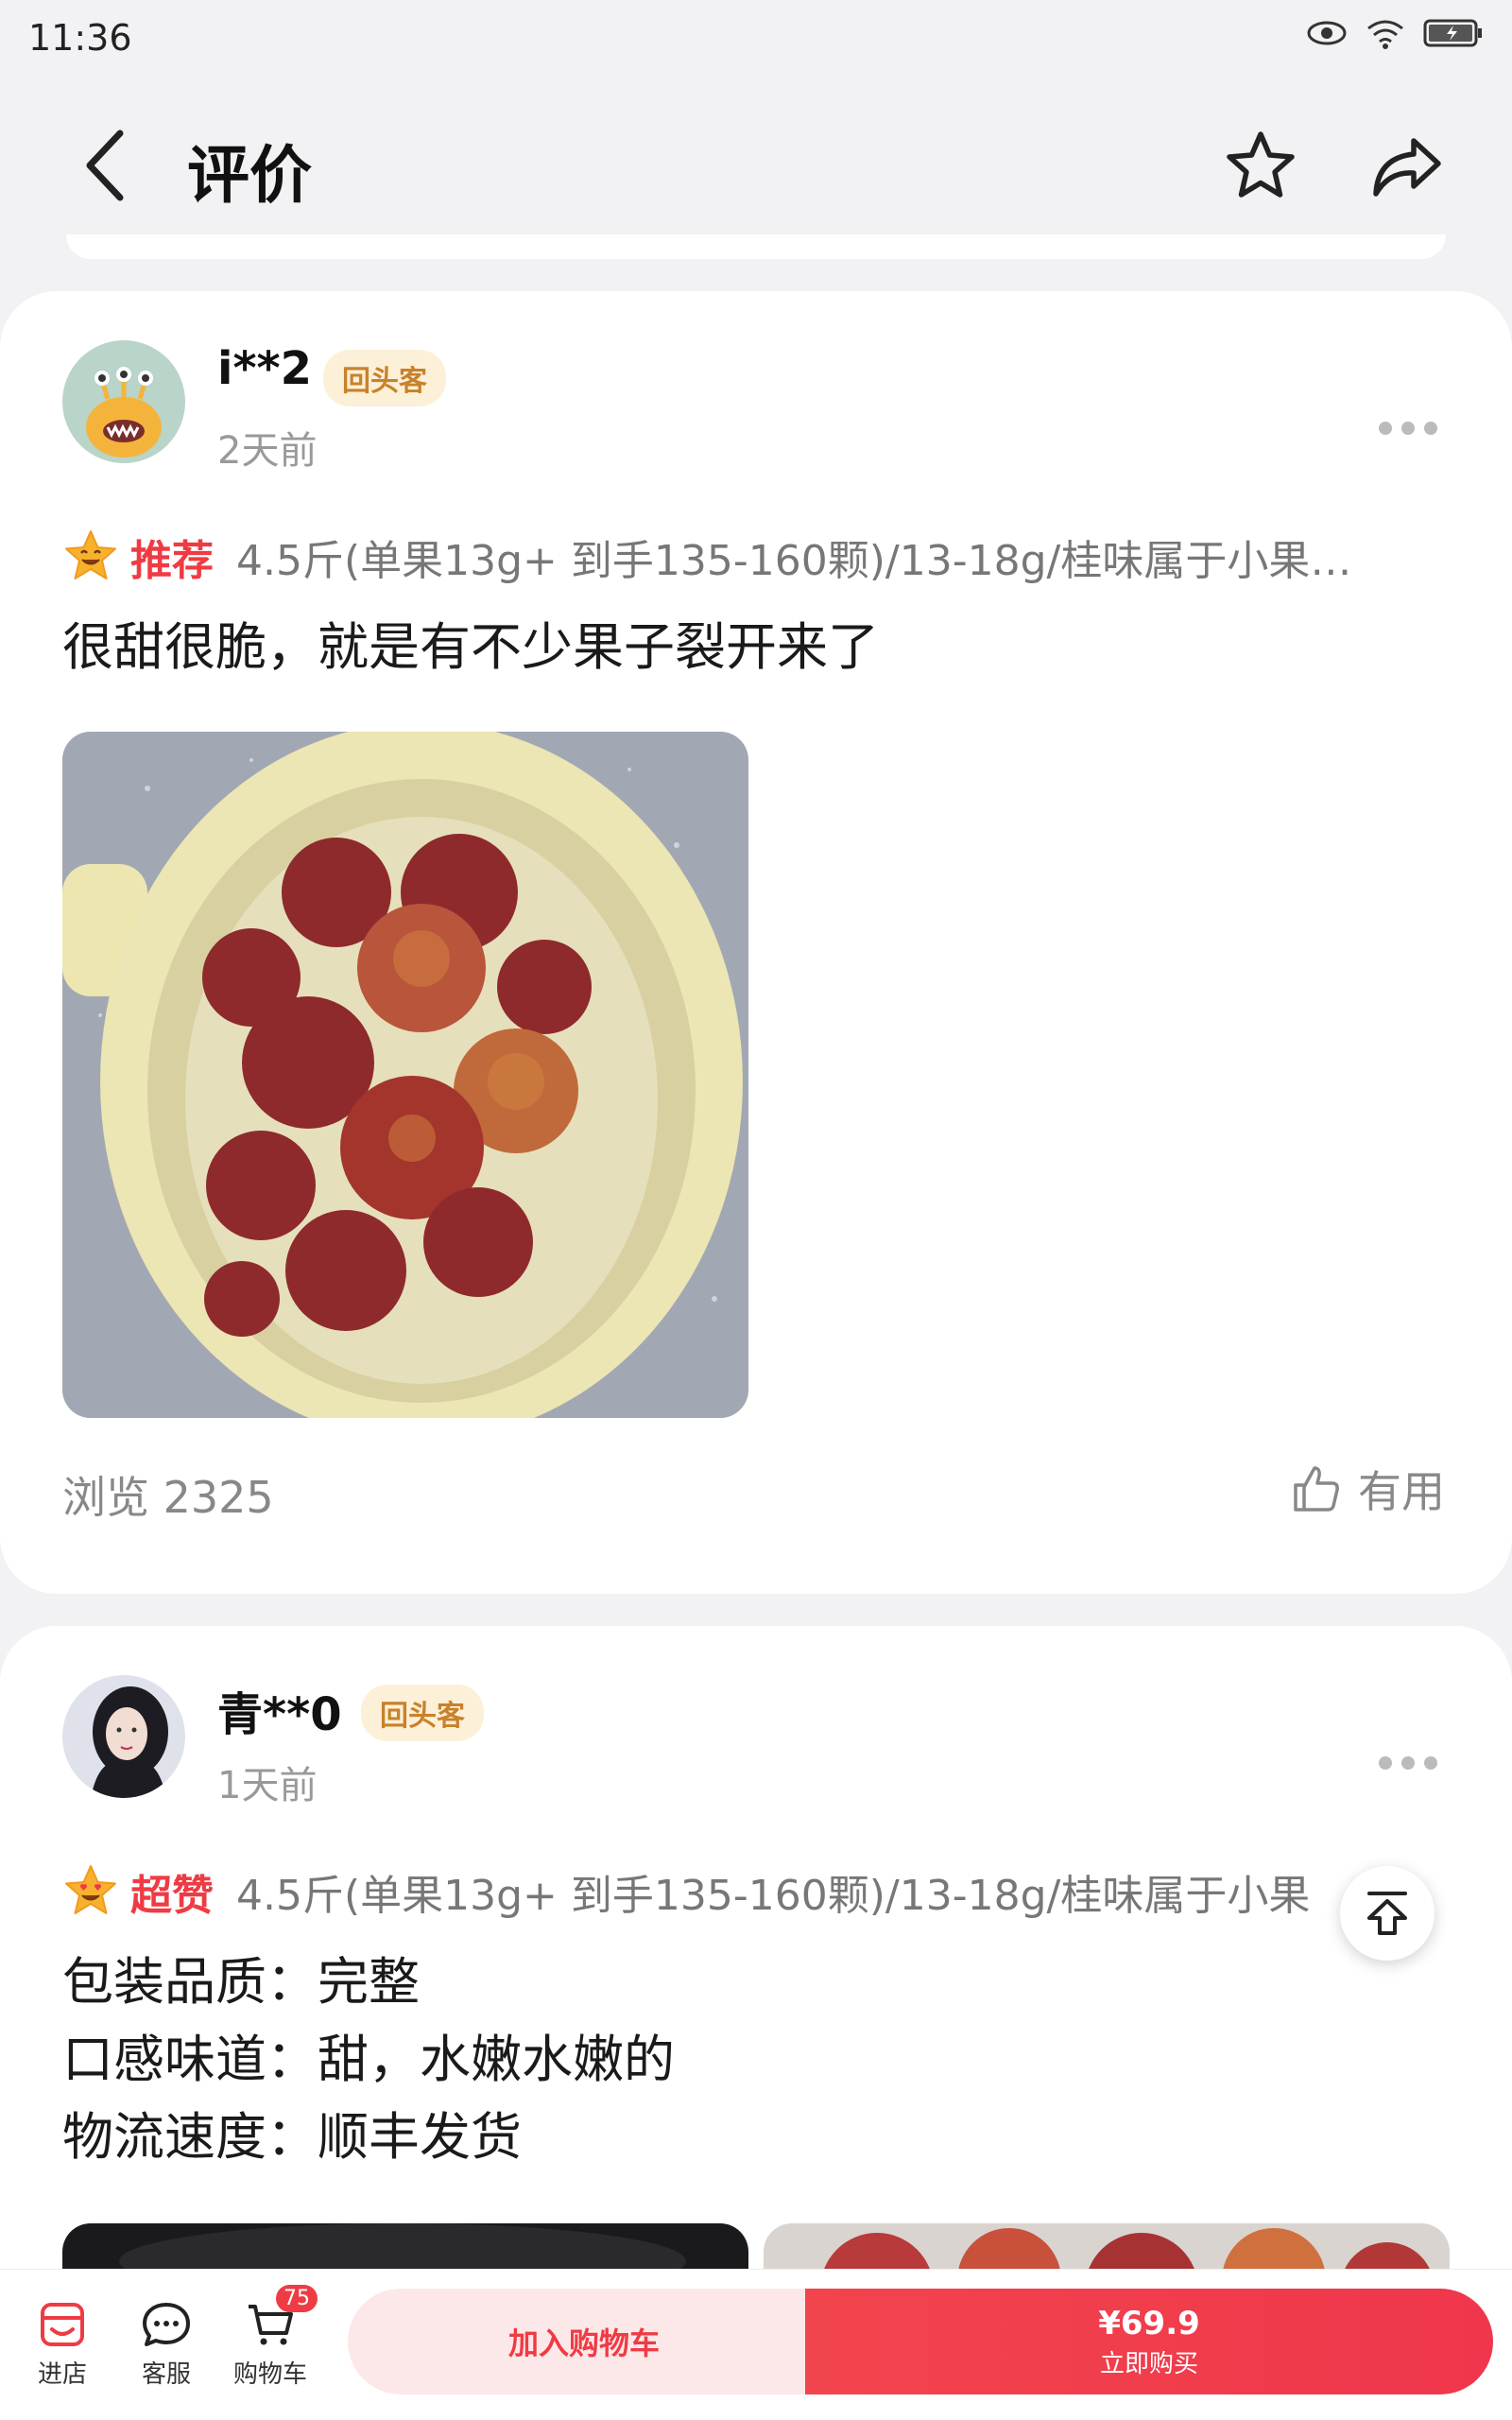 The height and width of the screenshot is (2420, 1512). I want to click on rating-row: 超赞 4.5斤(单果13g+ 到手135-160颗)/13-18g/桂味属于小果, so click(695, 1891).